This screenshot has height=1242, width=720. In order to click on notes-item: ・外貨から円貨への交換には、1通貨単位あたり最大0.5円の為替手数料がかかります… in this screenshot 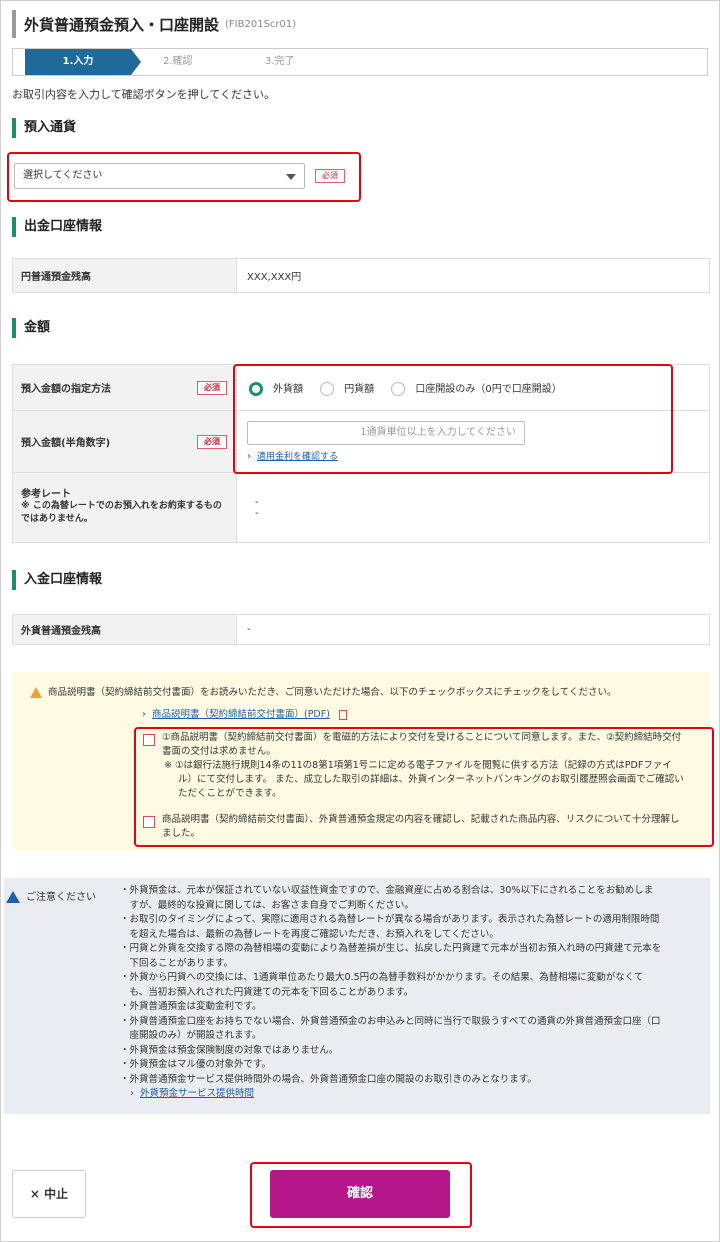, I will do `click(382, 977)`.